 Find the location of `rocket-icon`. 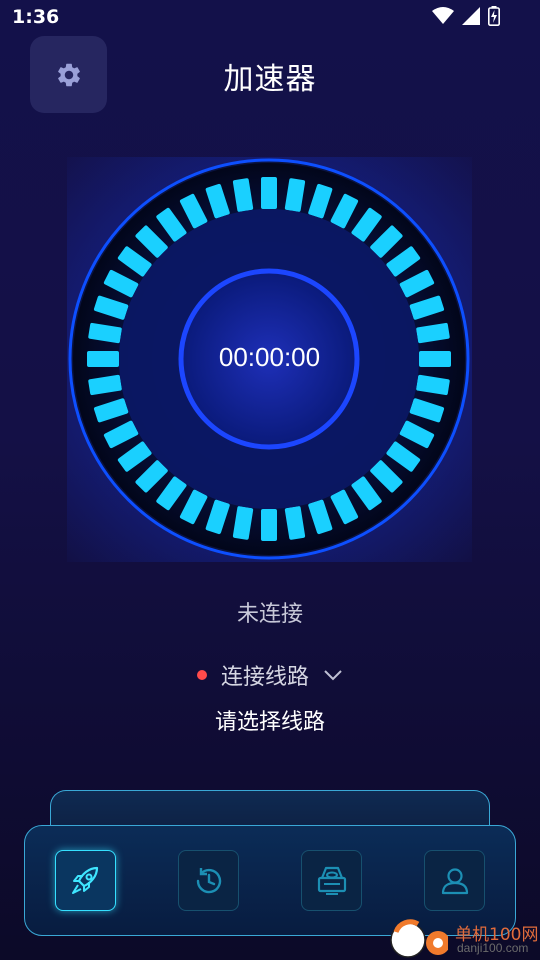

rocket-icon is located at coordinates (84, 880).